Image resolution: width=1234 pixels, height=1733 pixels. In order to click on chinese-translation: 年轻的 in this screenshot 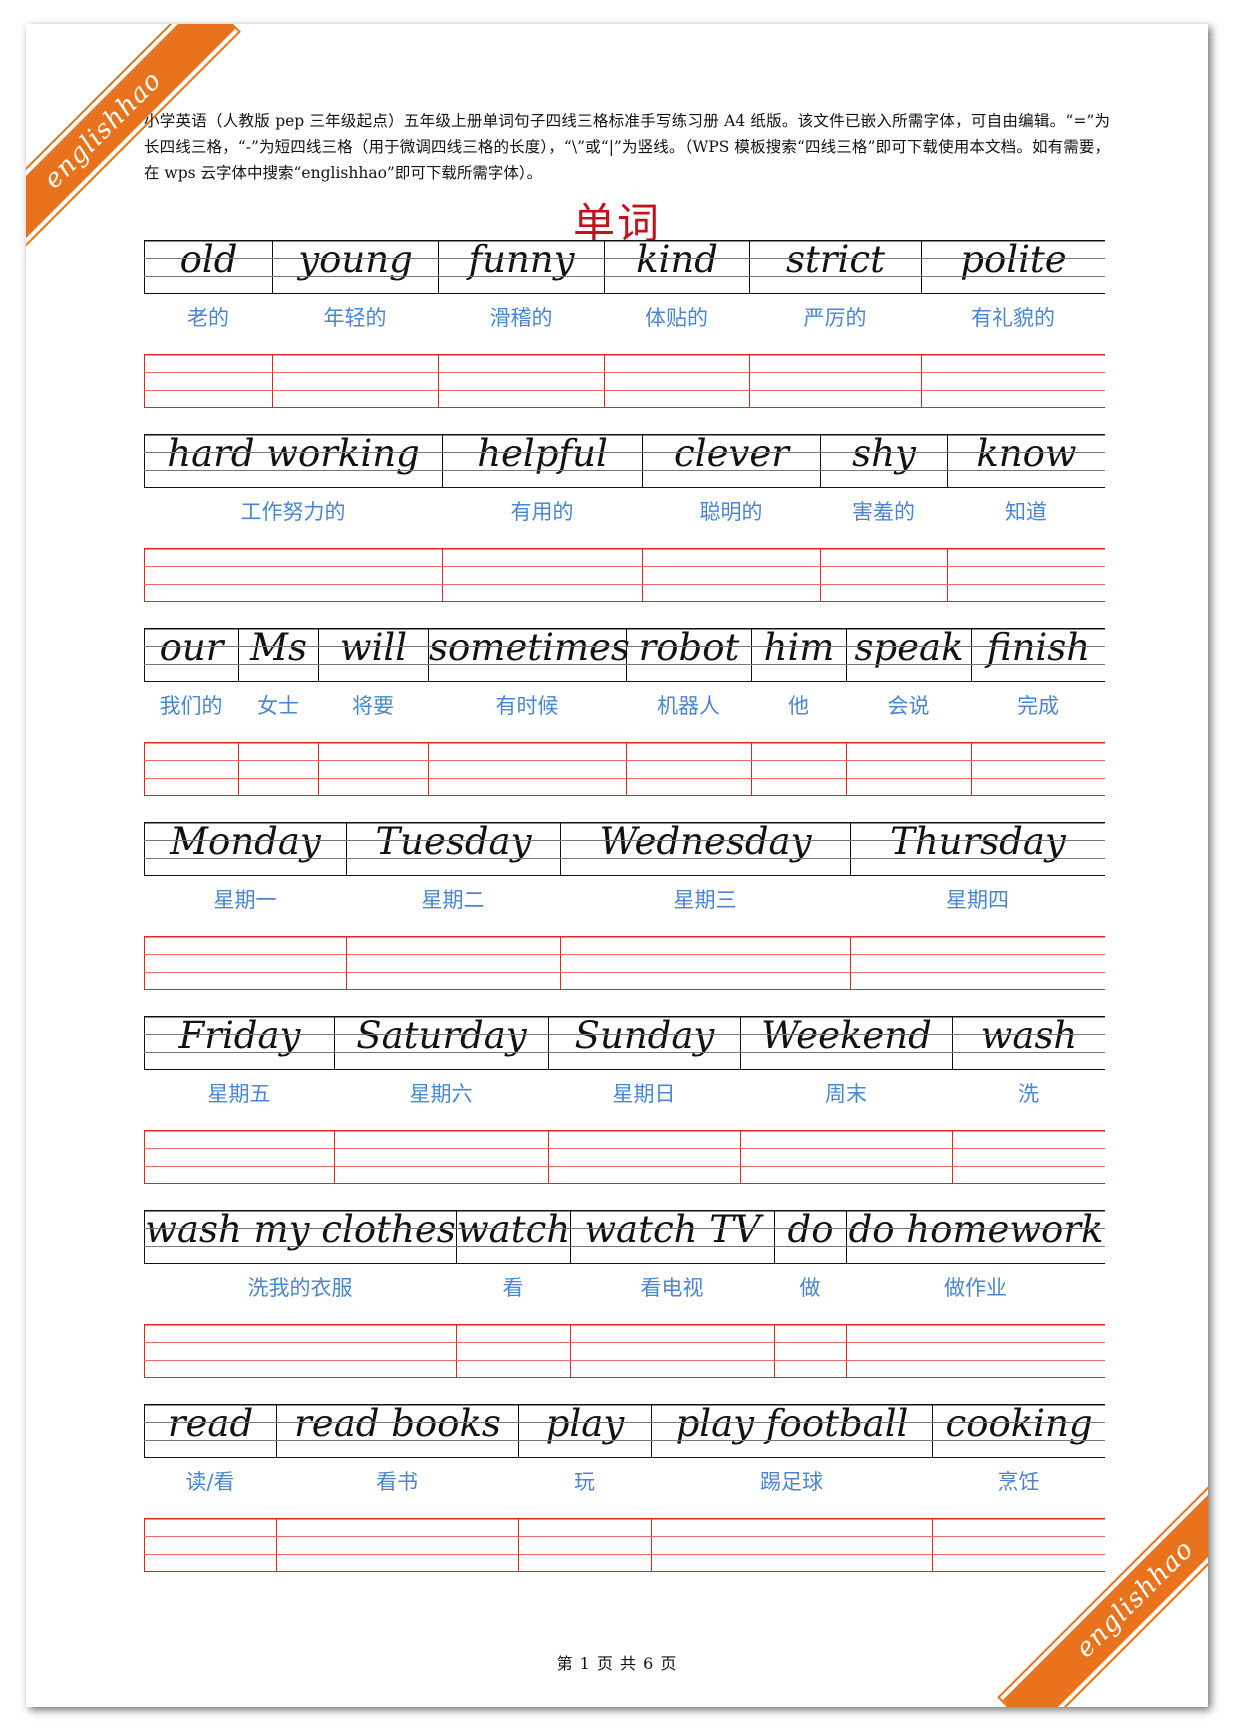, I will do `click(355, 318)`.